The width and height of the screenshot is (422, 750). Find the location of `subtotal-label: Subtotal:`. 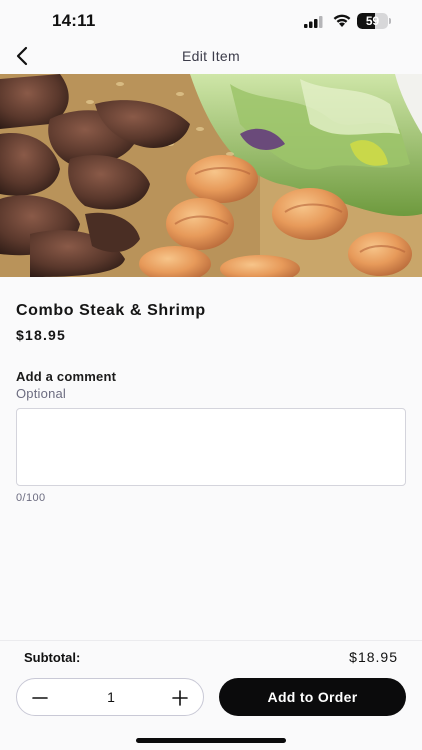

subtotal-label: Subtotal: is located at coordinates (52, 657).